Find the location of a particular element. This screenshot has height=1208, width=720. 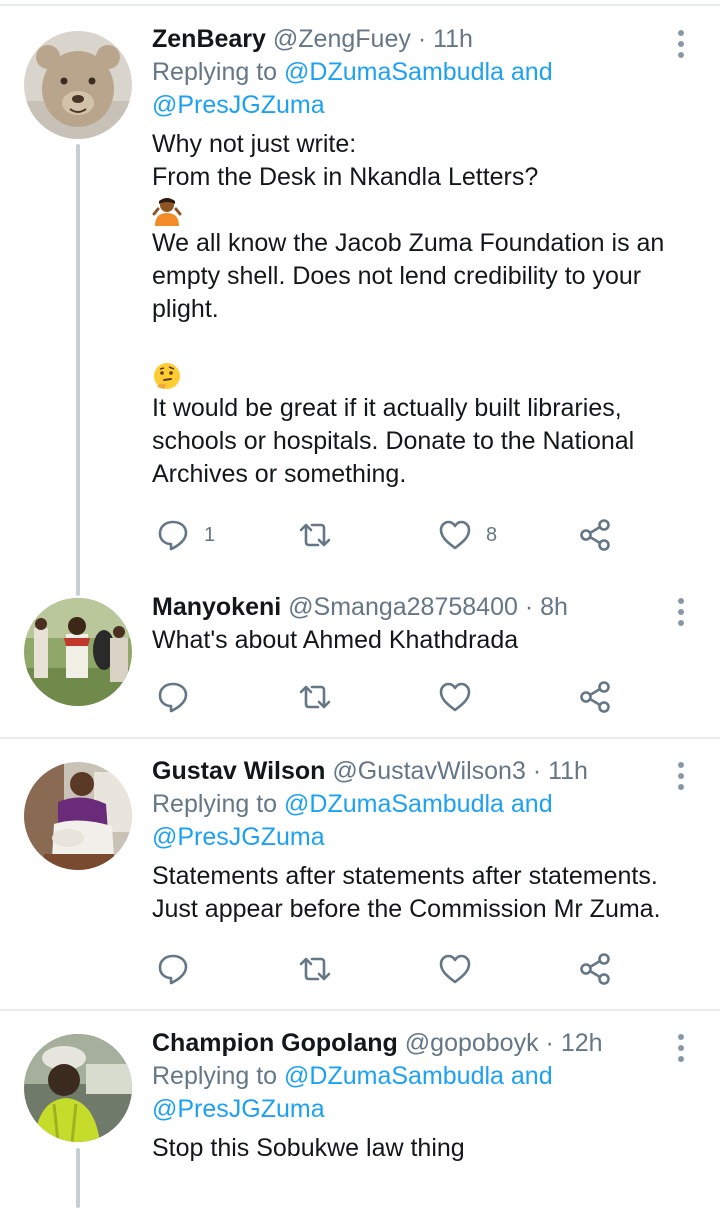

like-button: 8 is located at coordinates (467, 535).